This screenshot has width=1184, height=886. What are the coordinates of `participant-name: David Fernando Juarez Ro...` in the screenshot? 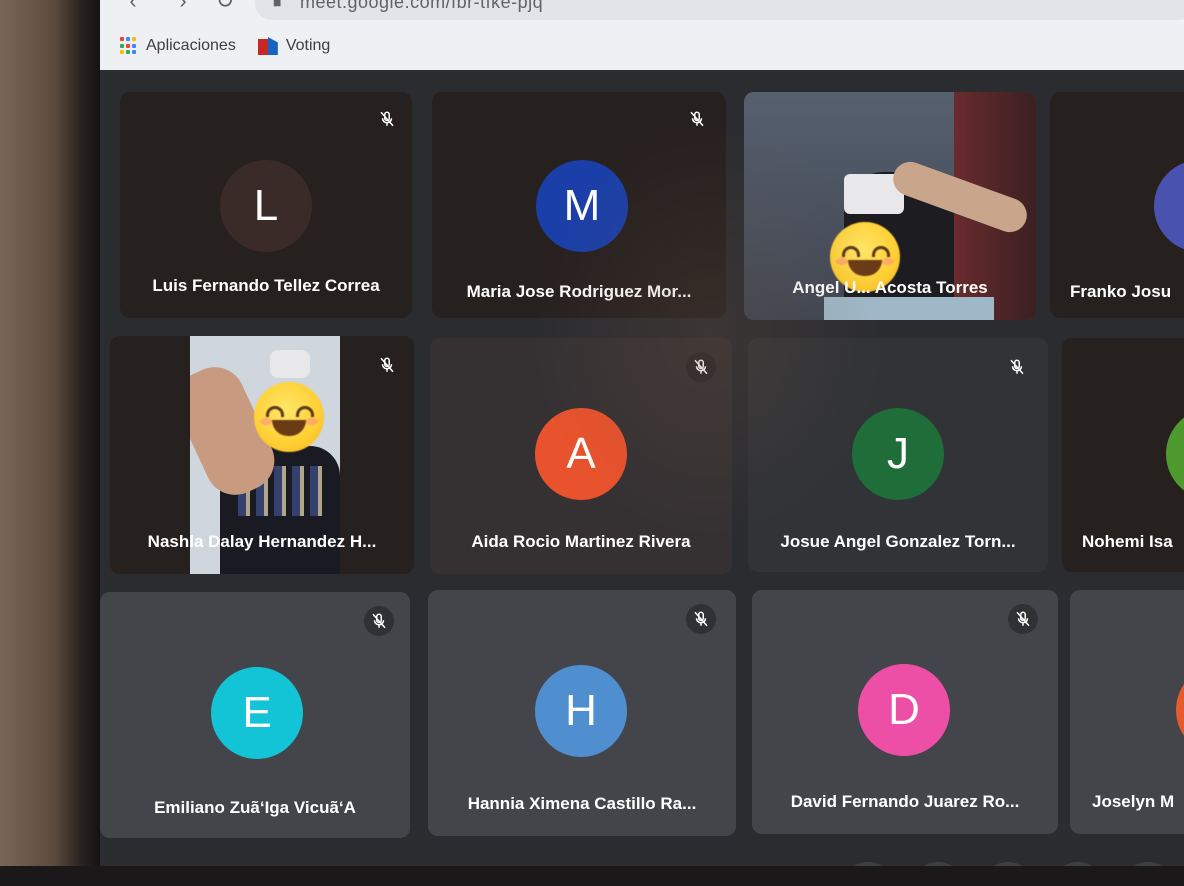 It's located at (905, 801).